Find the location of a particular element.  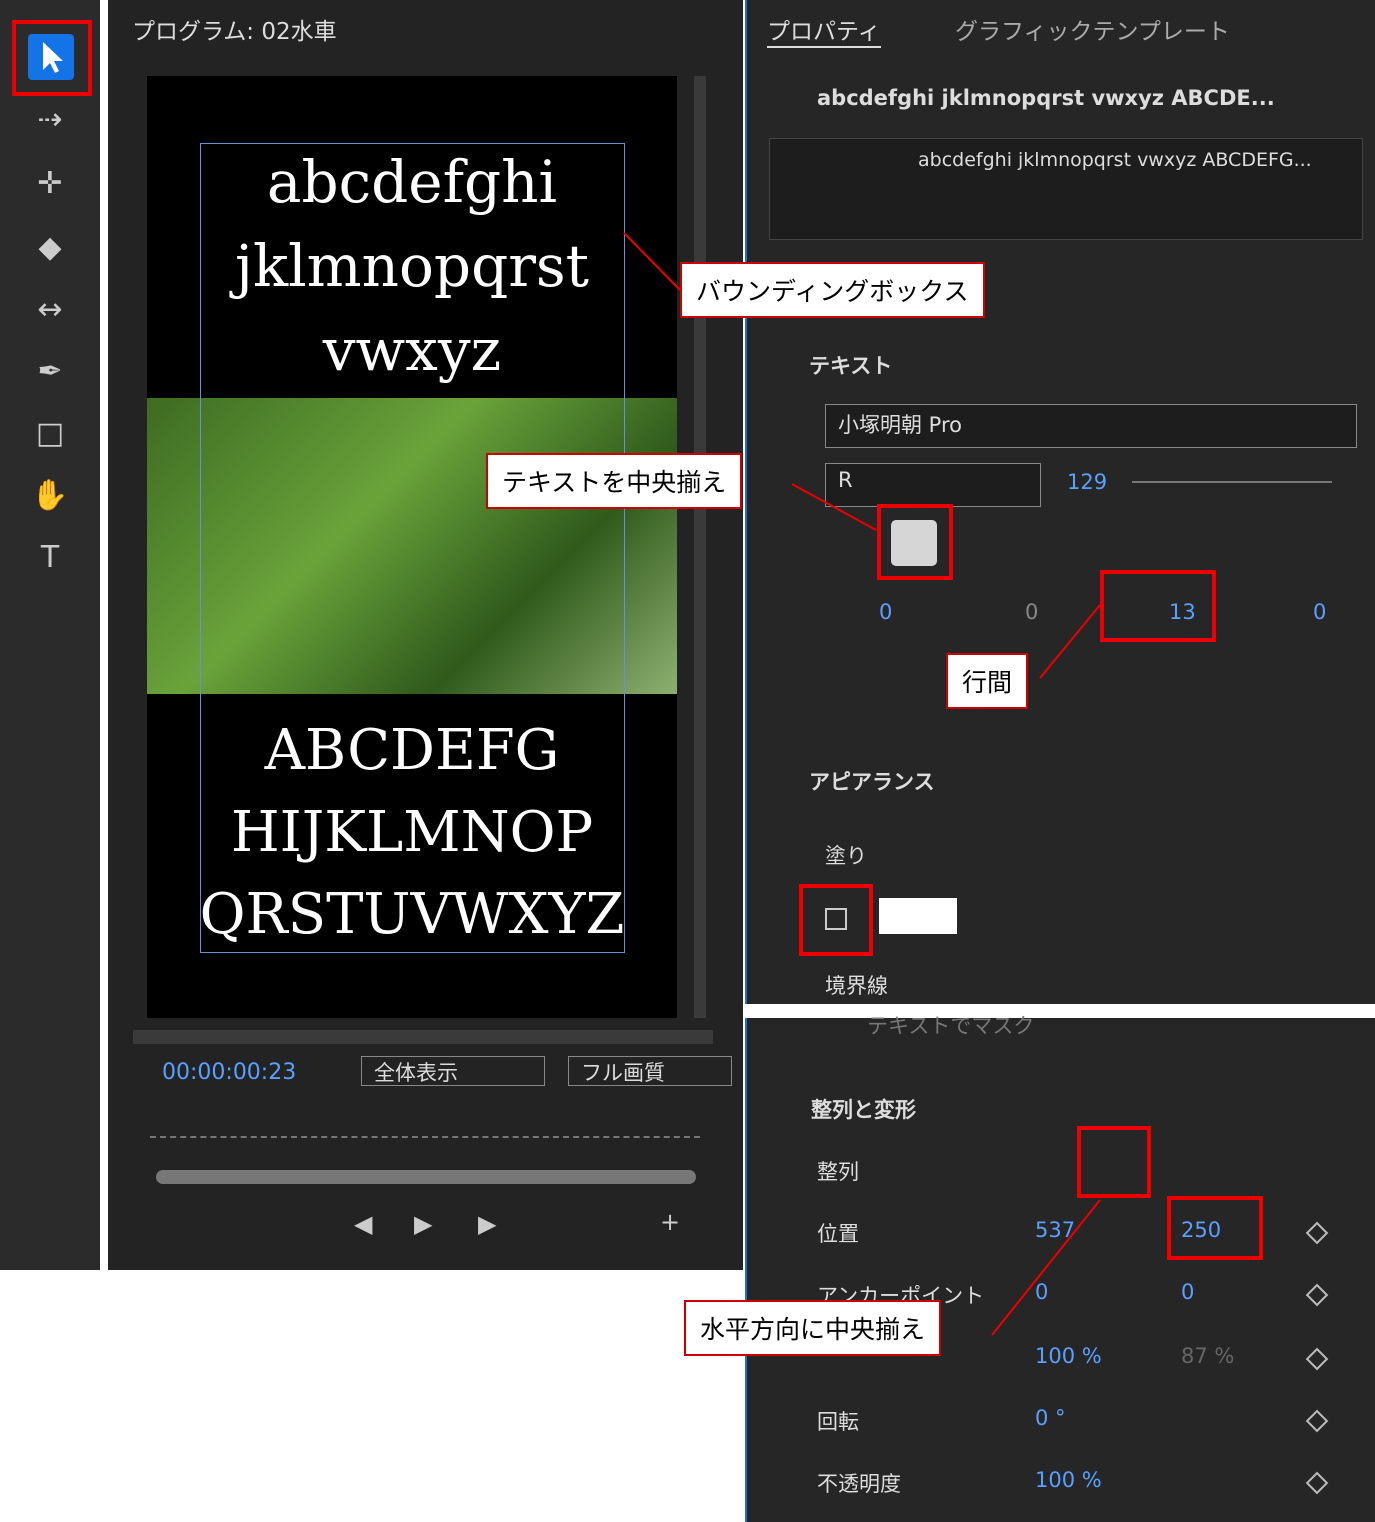

callout-center-text: テキストを中央揃え is located at coordinates (614, 481).